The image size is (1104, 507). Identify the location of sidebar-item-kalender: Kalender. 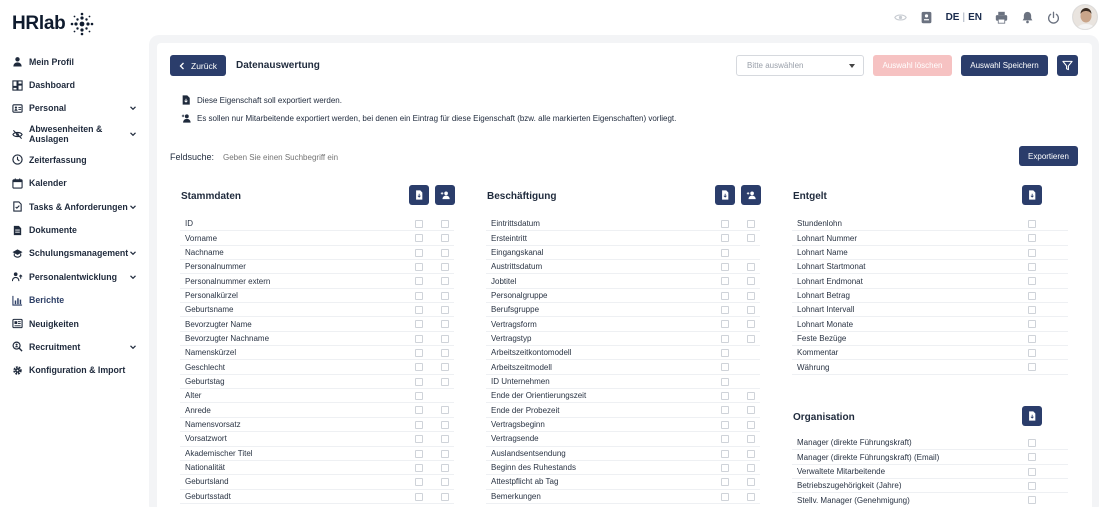
(72, 183).